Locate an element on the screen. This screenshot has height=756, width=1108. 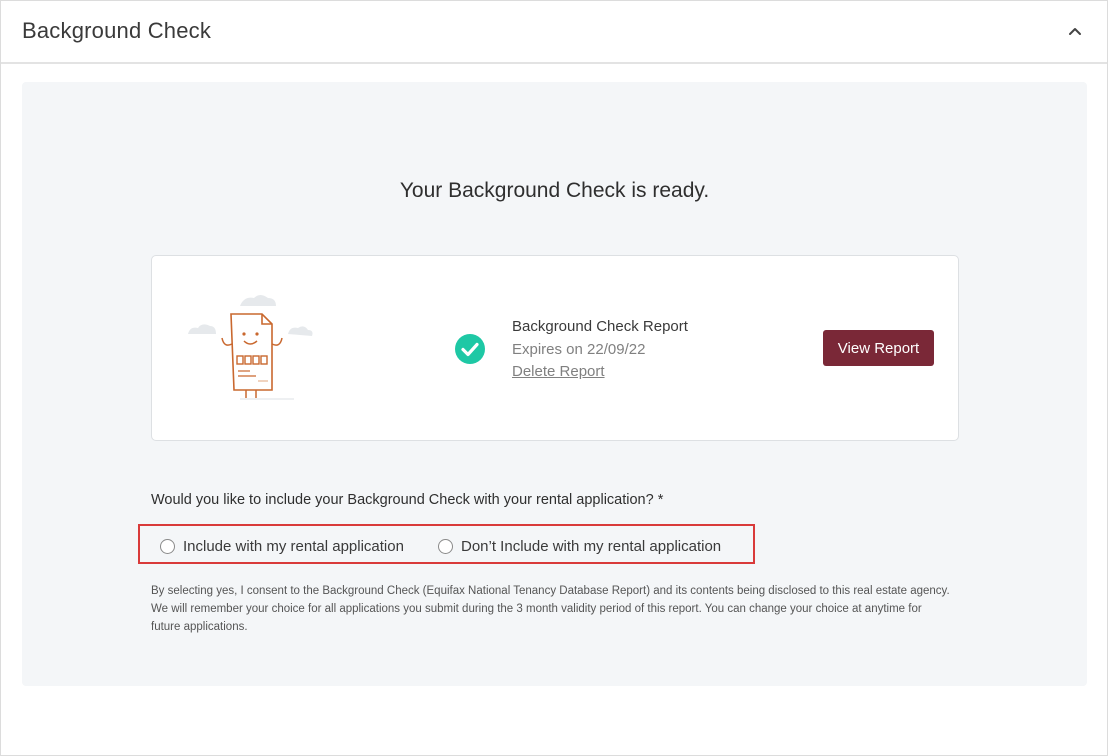
panel-header: Background Check is located at coordinates (554, 32).